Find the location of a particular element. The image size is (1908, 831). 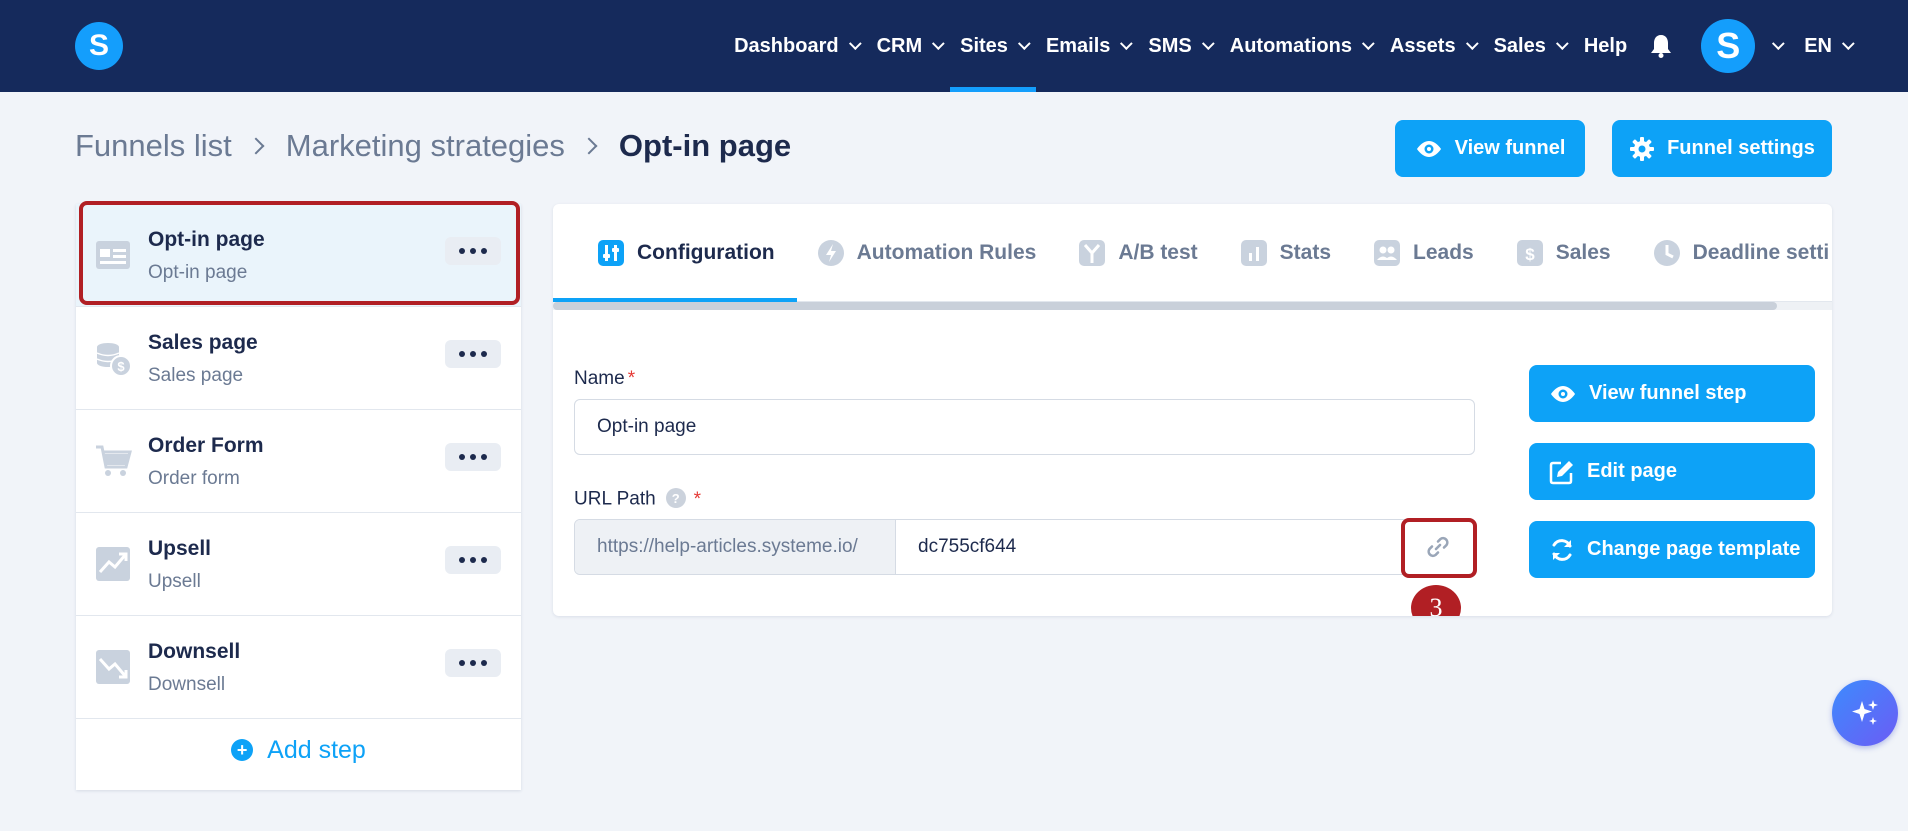

bolt-icon is located at coordinates (830, 252).